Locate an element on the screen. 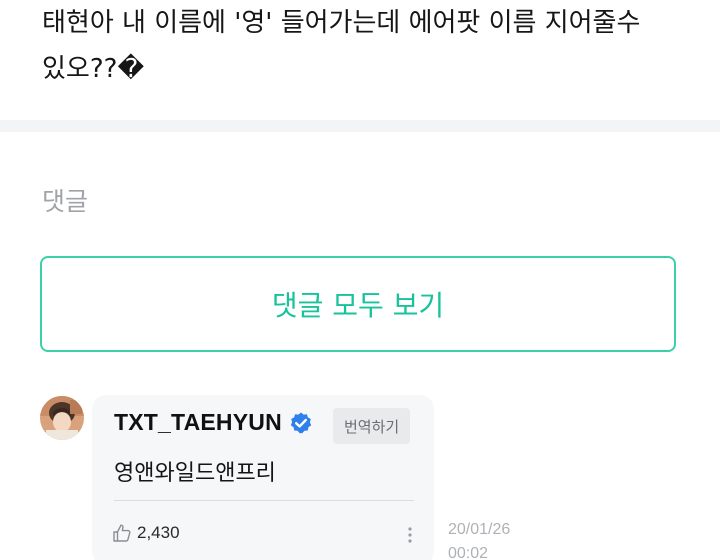  author-row: TXT_TAEHYUN is located at coordinates (213, 422).